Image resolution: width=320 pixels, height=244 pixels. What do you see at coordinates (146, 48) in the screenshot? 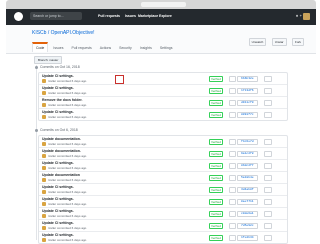
I see `tab-insights: Insights` at bounding box center [146, 48].